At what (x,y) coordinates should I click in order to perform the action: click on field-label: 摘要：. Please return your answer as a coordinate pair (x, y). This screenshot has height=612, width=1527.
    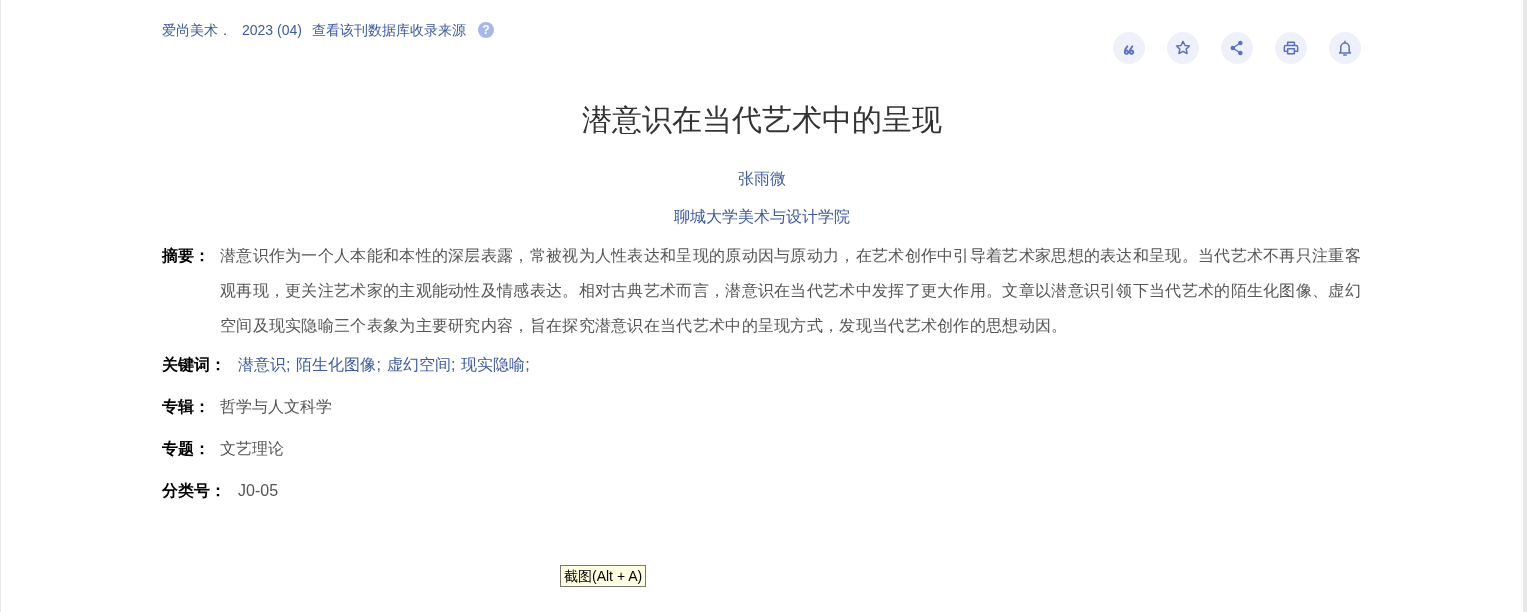
    Looking at the image, I should click on (186, 256).